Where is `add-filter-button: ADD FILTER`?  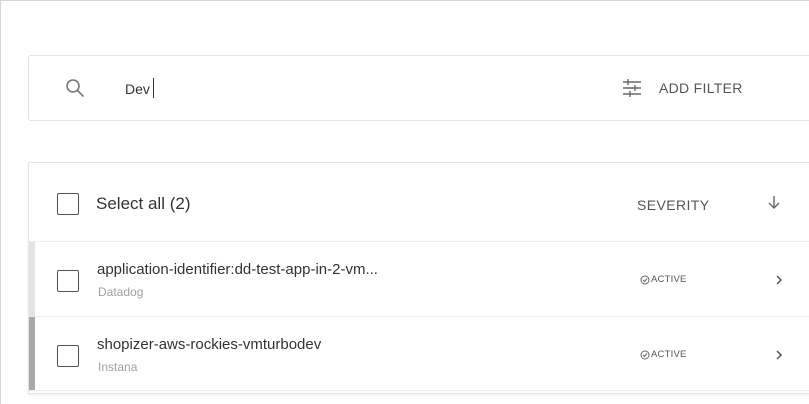
add-filter-button: ADD FILTER is located at coordinates (682, 88).